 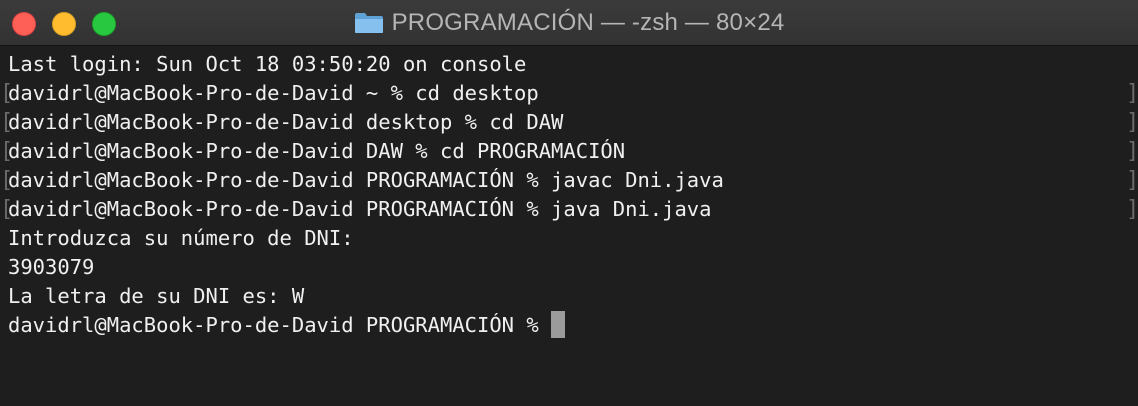 I want to click on title-bar: PROGRAMACIÓN — -zsh — 80×24, so click(x=569, y=23).